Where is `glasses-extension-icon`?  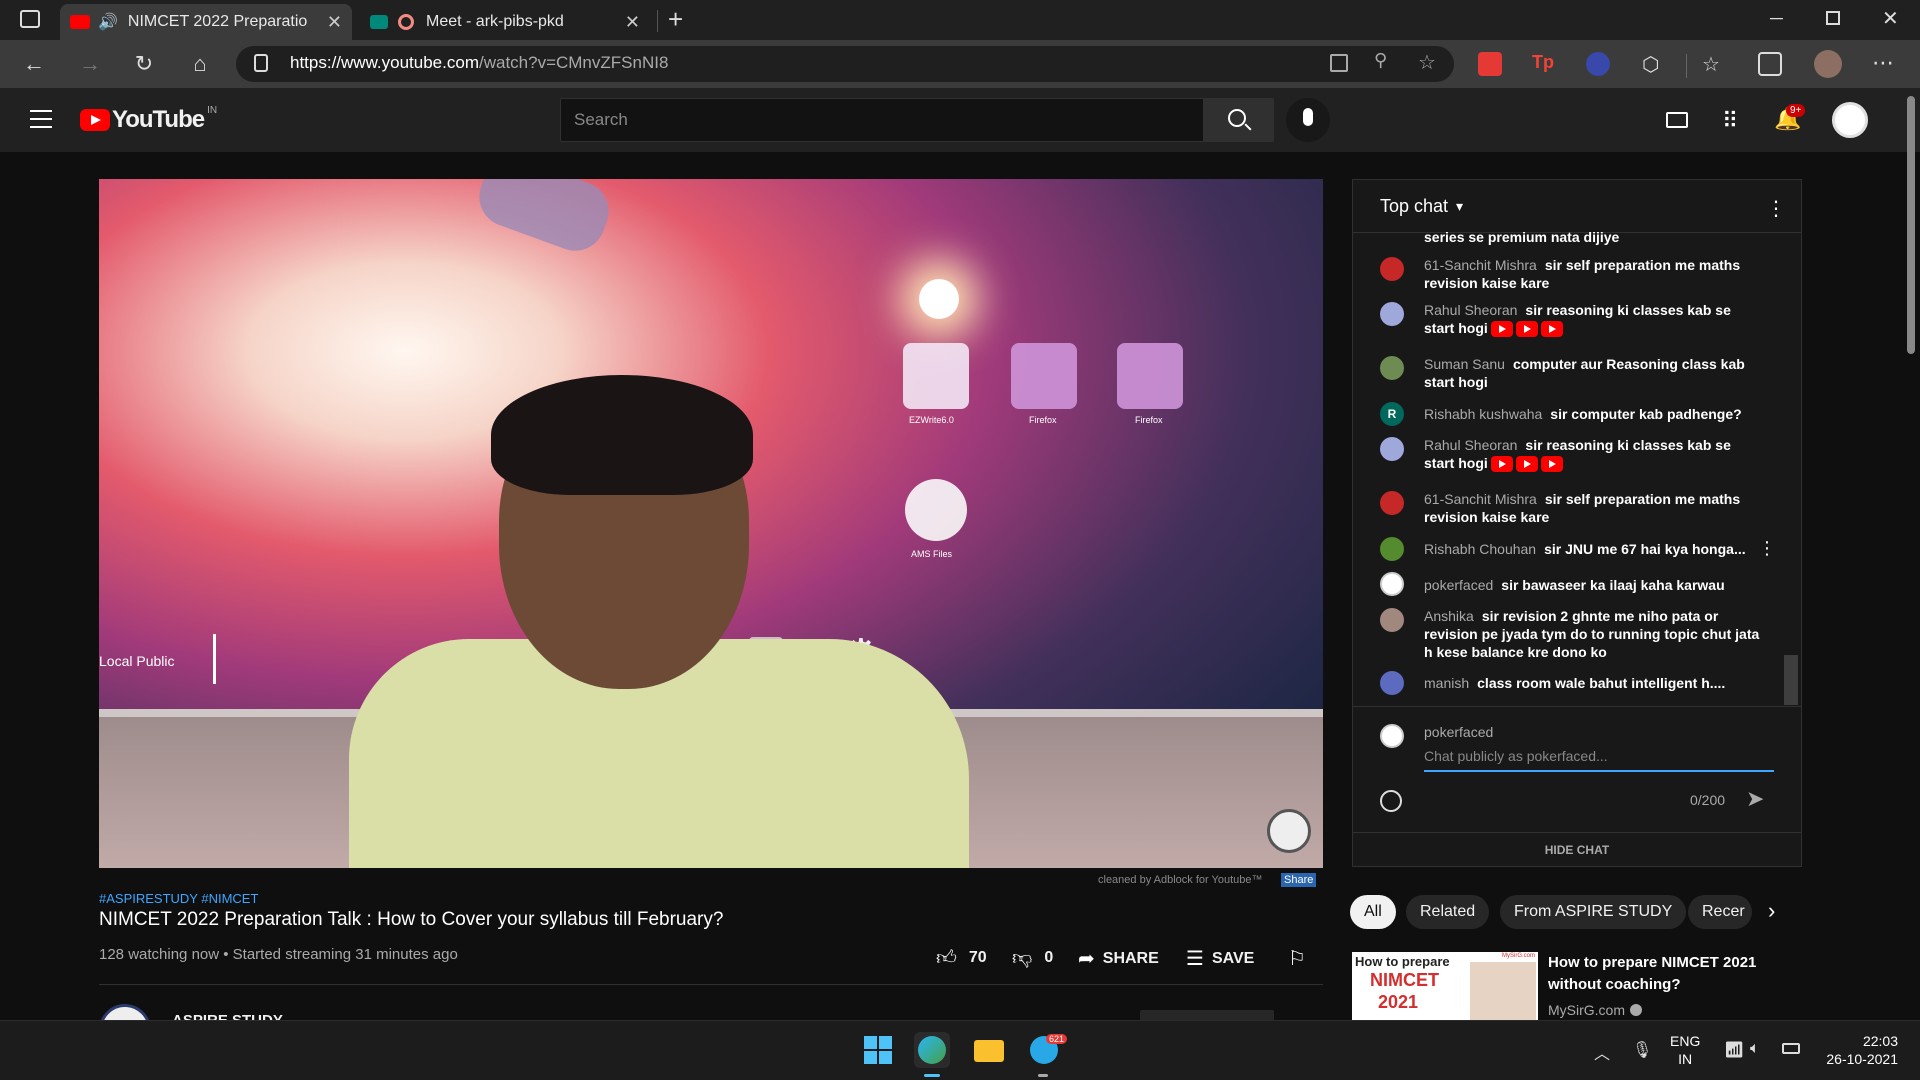
glasses-extension-icon is located at coordinates (1598, 64).